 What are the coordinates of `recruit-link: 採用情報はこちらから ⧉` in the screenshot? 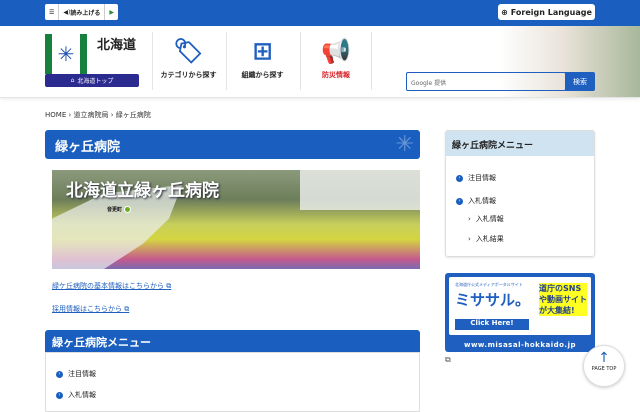 It's located at (90, 309).